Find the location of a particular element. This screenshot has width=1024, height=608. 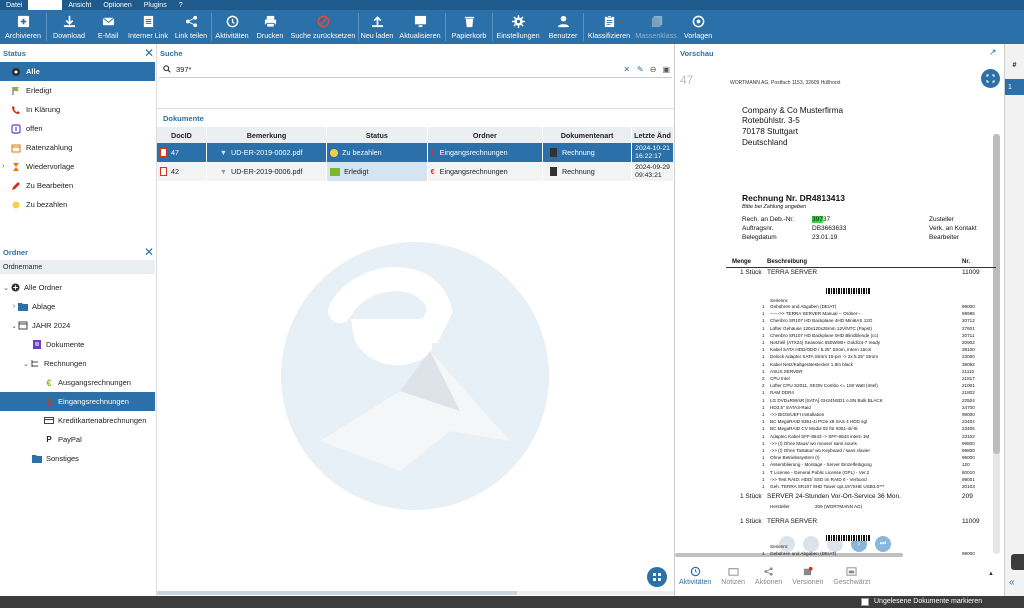

col-status: Status is located at coordinates (377, 135).